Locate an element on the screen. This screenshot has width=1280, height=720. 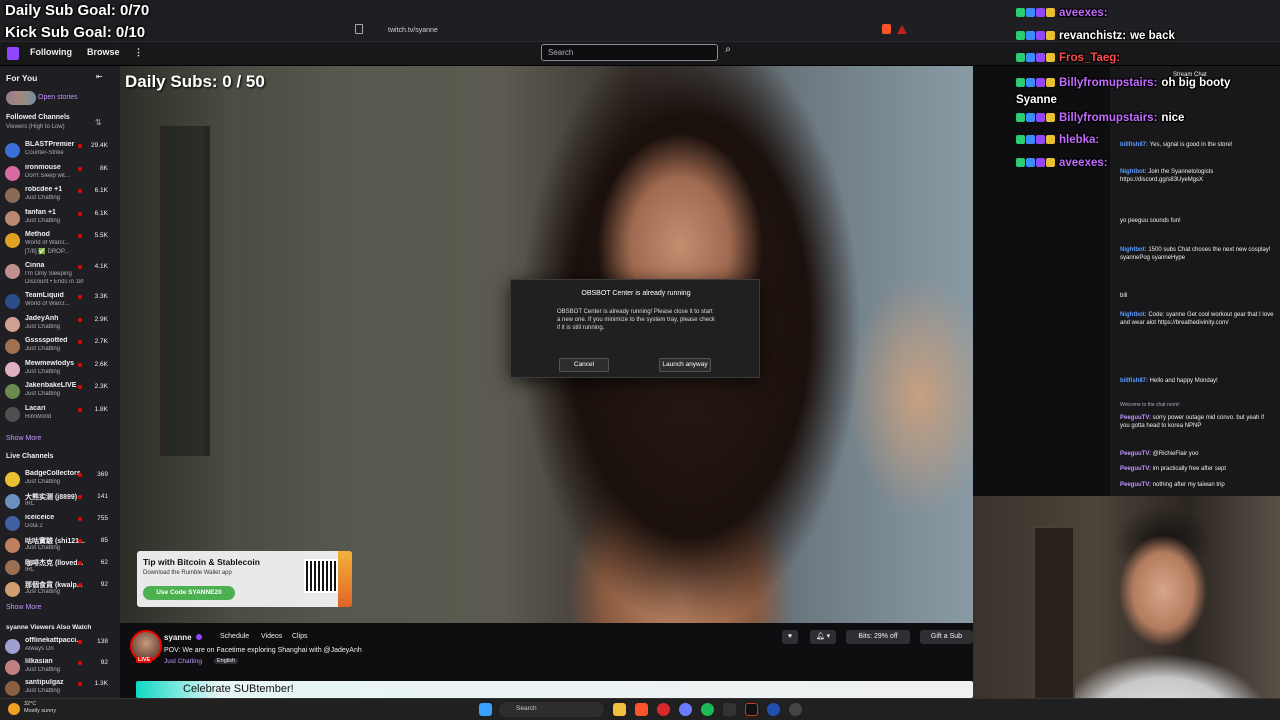
chat-text: im practically free after sept is located at coordinates (1189, 469).